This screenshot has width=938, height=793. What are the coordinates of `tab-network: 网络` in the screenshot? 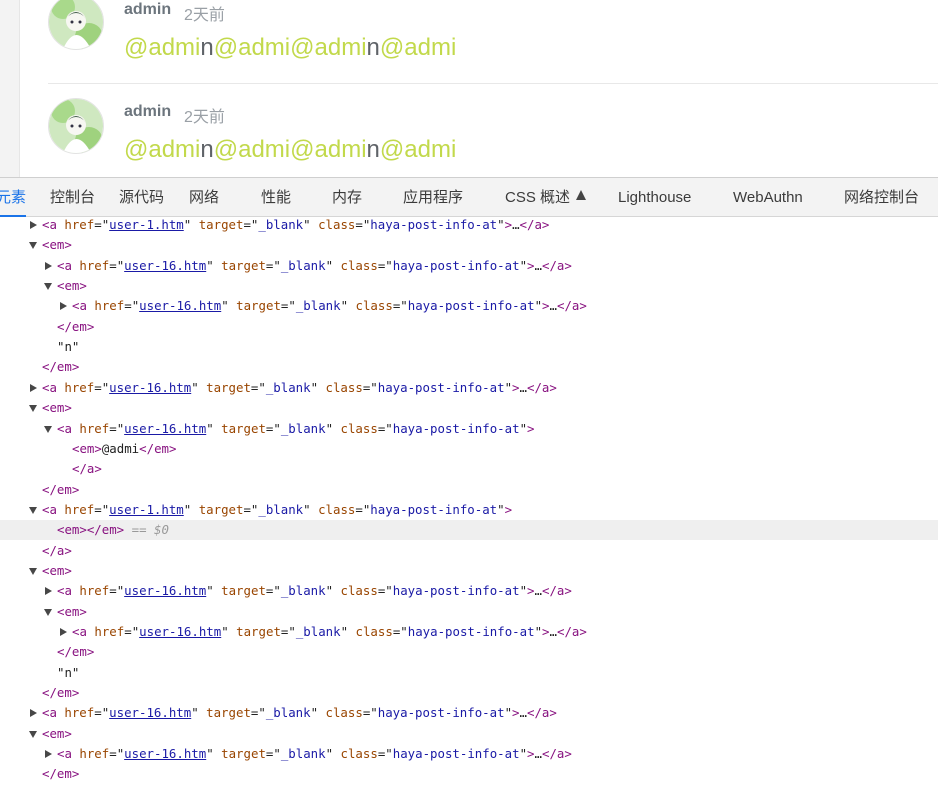 It's located at (204, 197).